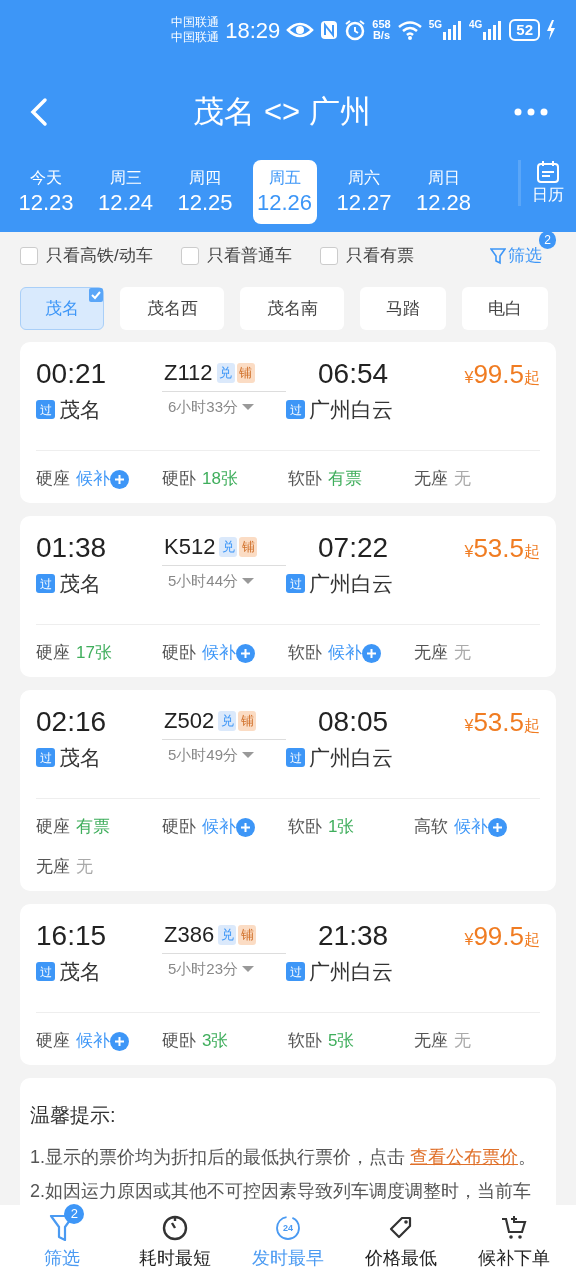  What do you see at coordinates (400, 1237) in the screenshot?
I see `sort-tab: 价格最低` at bounding box center [400, 1237].